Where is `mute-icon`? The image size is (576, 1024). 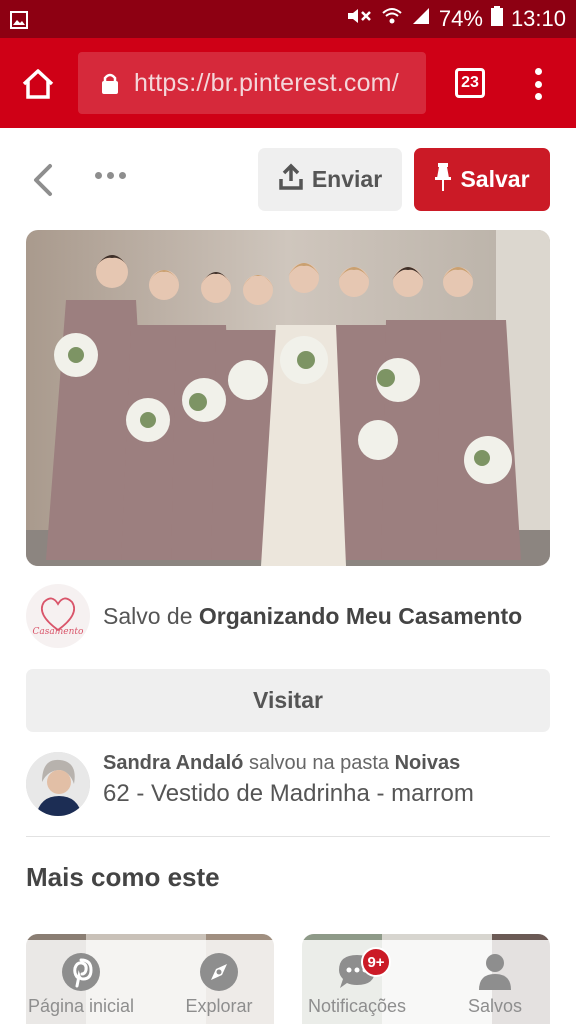
mute-icon is located at coordinates (359, 19).